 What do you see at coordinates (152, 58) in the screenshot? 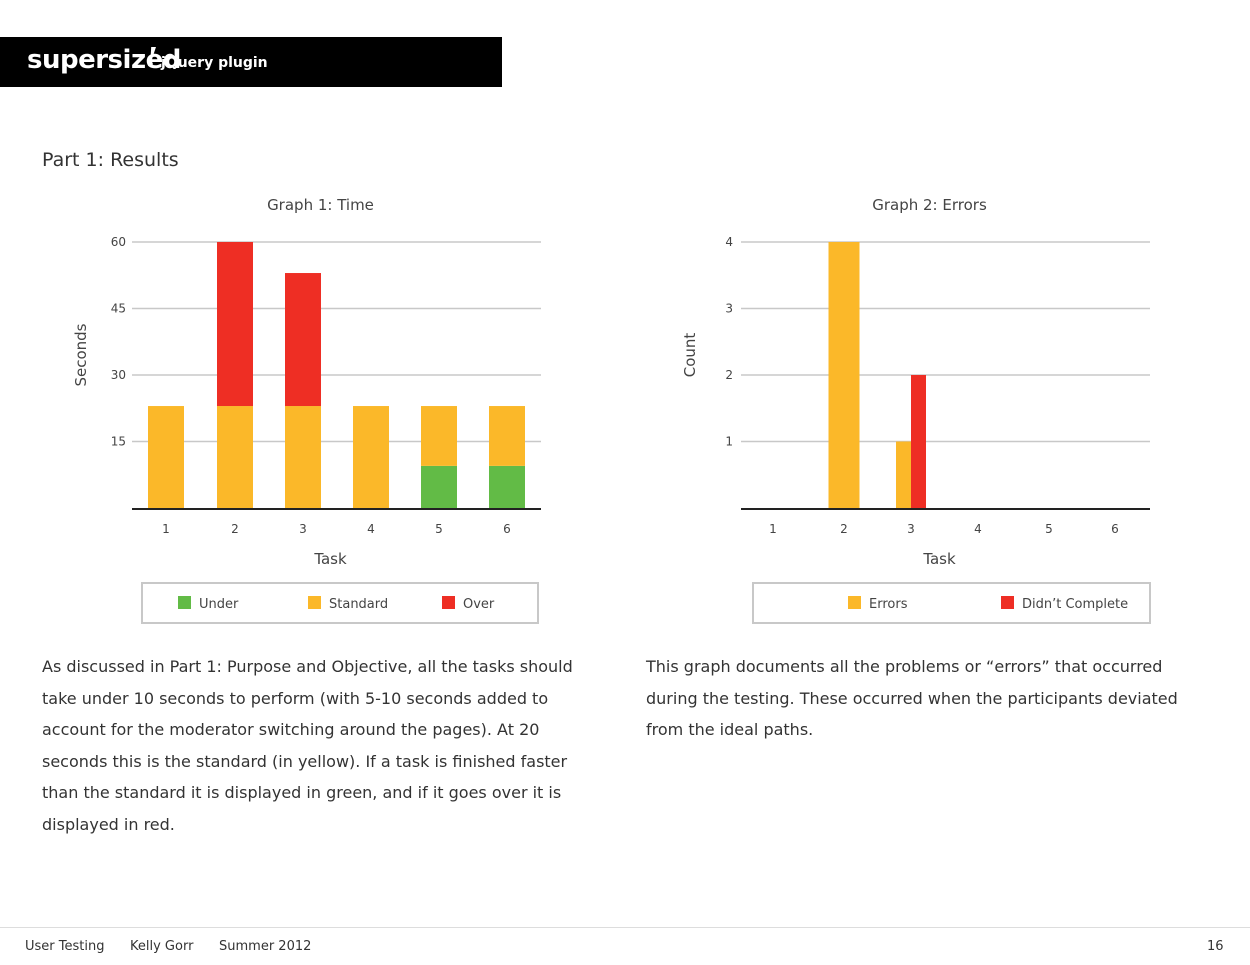
I see `brand-logo-bang: !` at bounding box center [152, 58].